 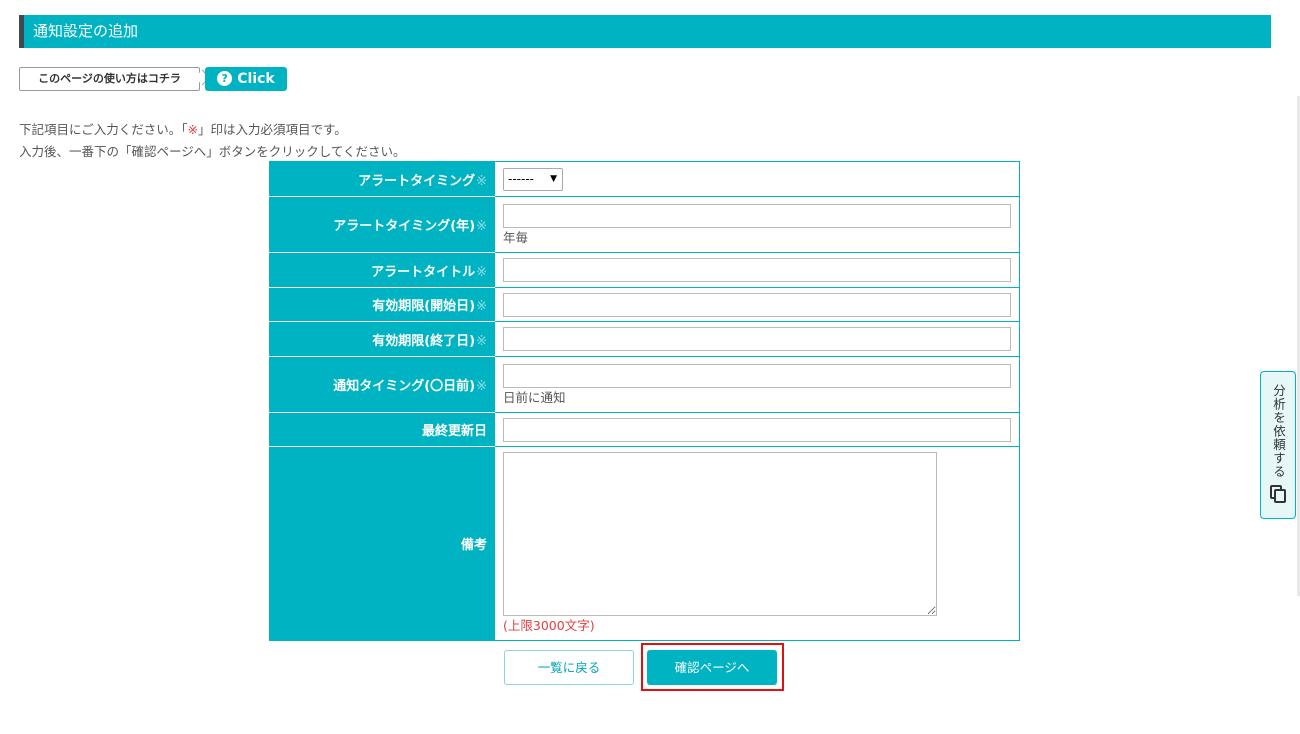 I want to click on alert-timing-year-input, so click(x=757, y=216).